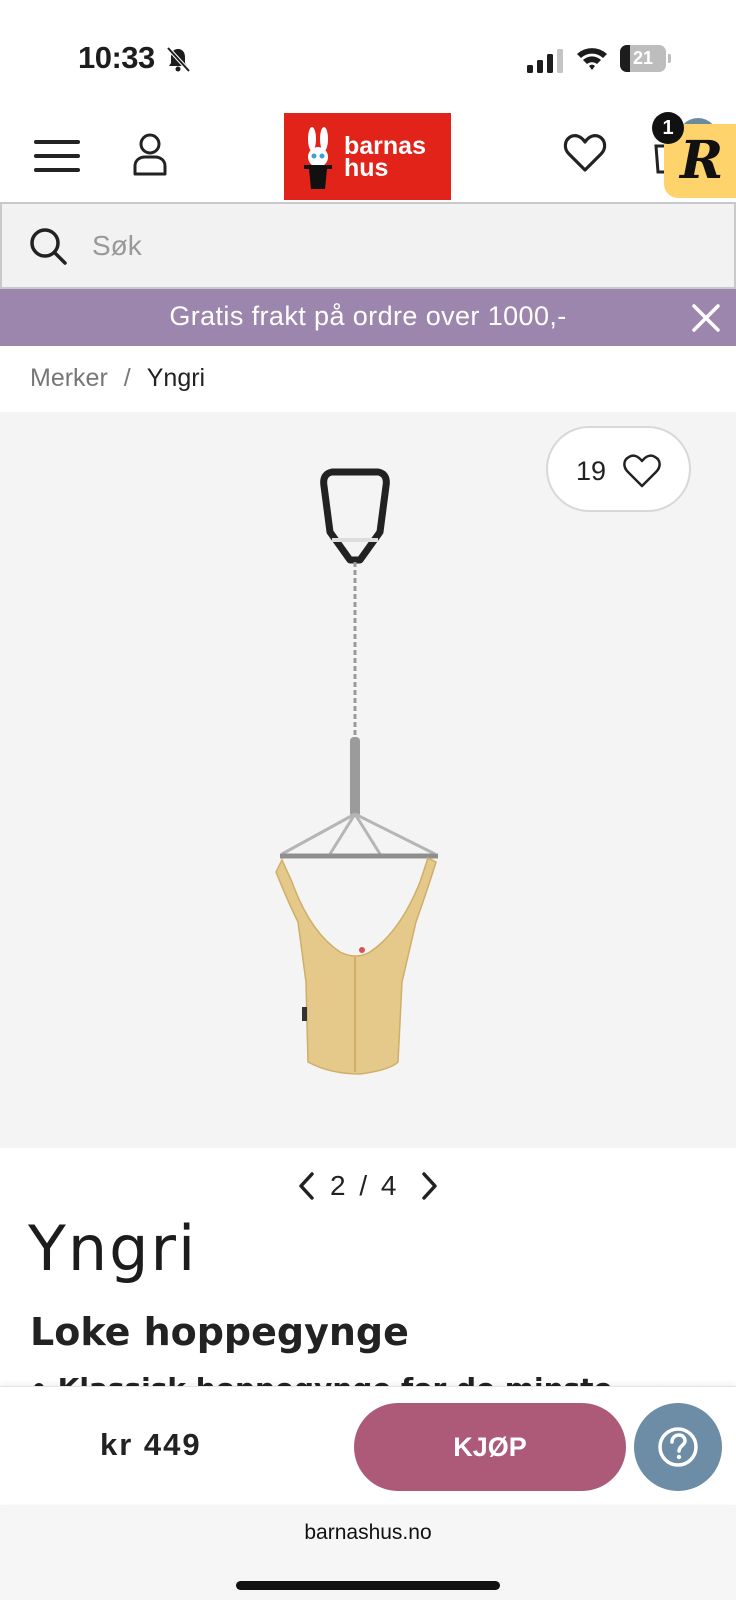 This screenshot has width=736, height=1600. I want to click on site-logo: barnas hus, so click(367, 156).